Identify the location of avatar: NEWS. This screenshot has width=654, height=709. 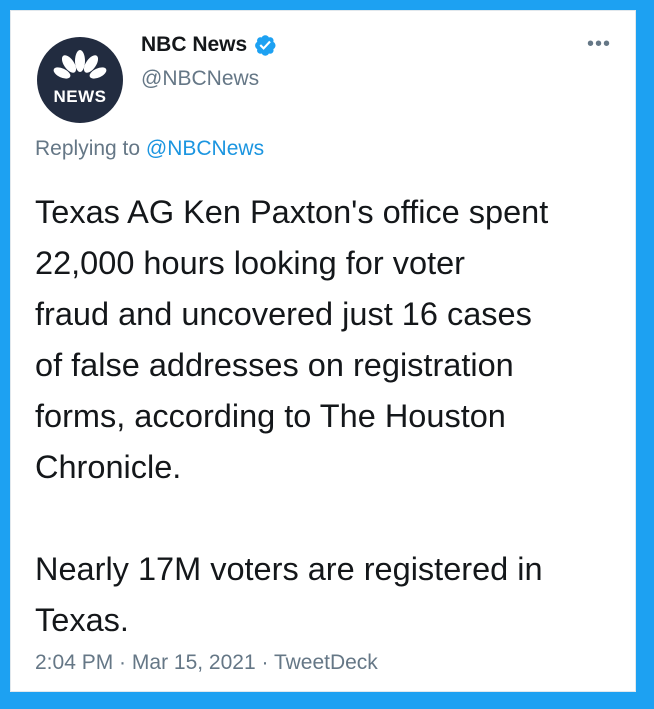
(80, 80).